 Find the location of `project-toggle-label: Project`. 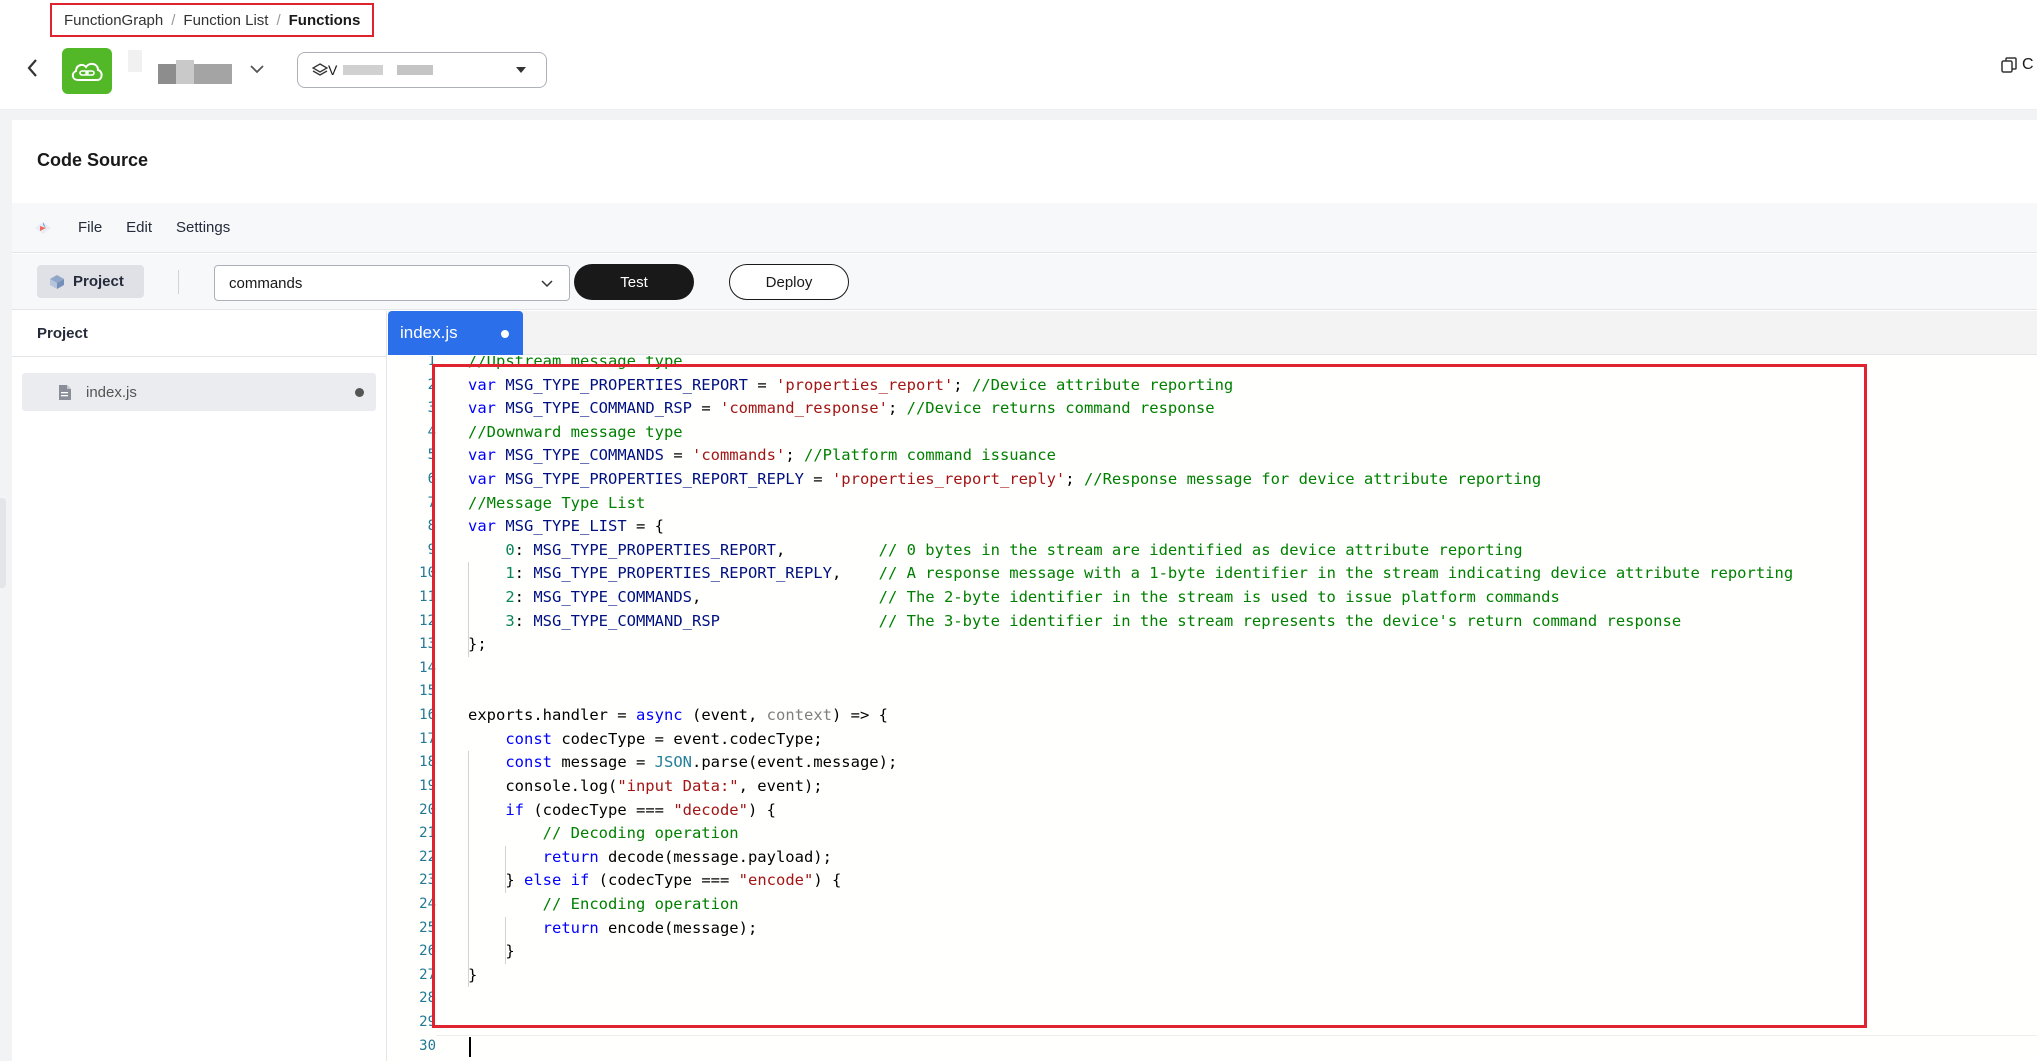

project-toggle-label: Project is located at coordinates (98, 281).